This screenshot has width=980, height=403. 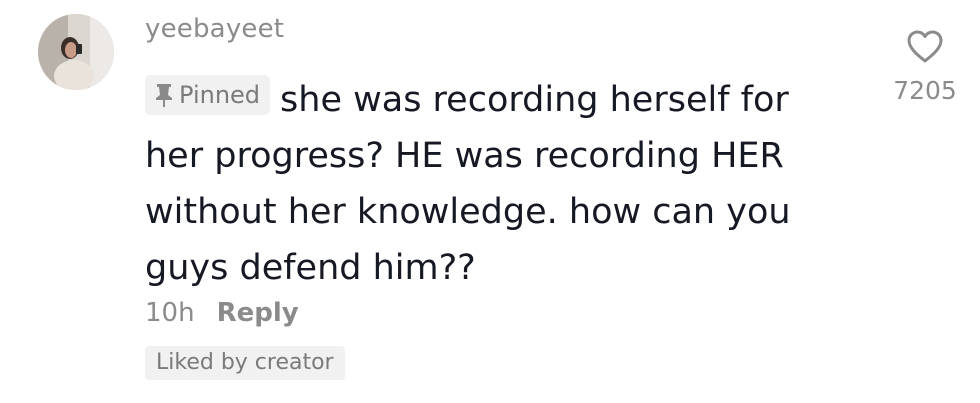 What do you see at coordinates (220, 95) in the screenshot?
I see `pinned-label: Pinned` at bounding box center [220, 95].